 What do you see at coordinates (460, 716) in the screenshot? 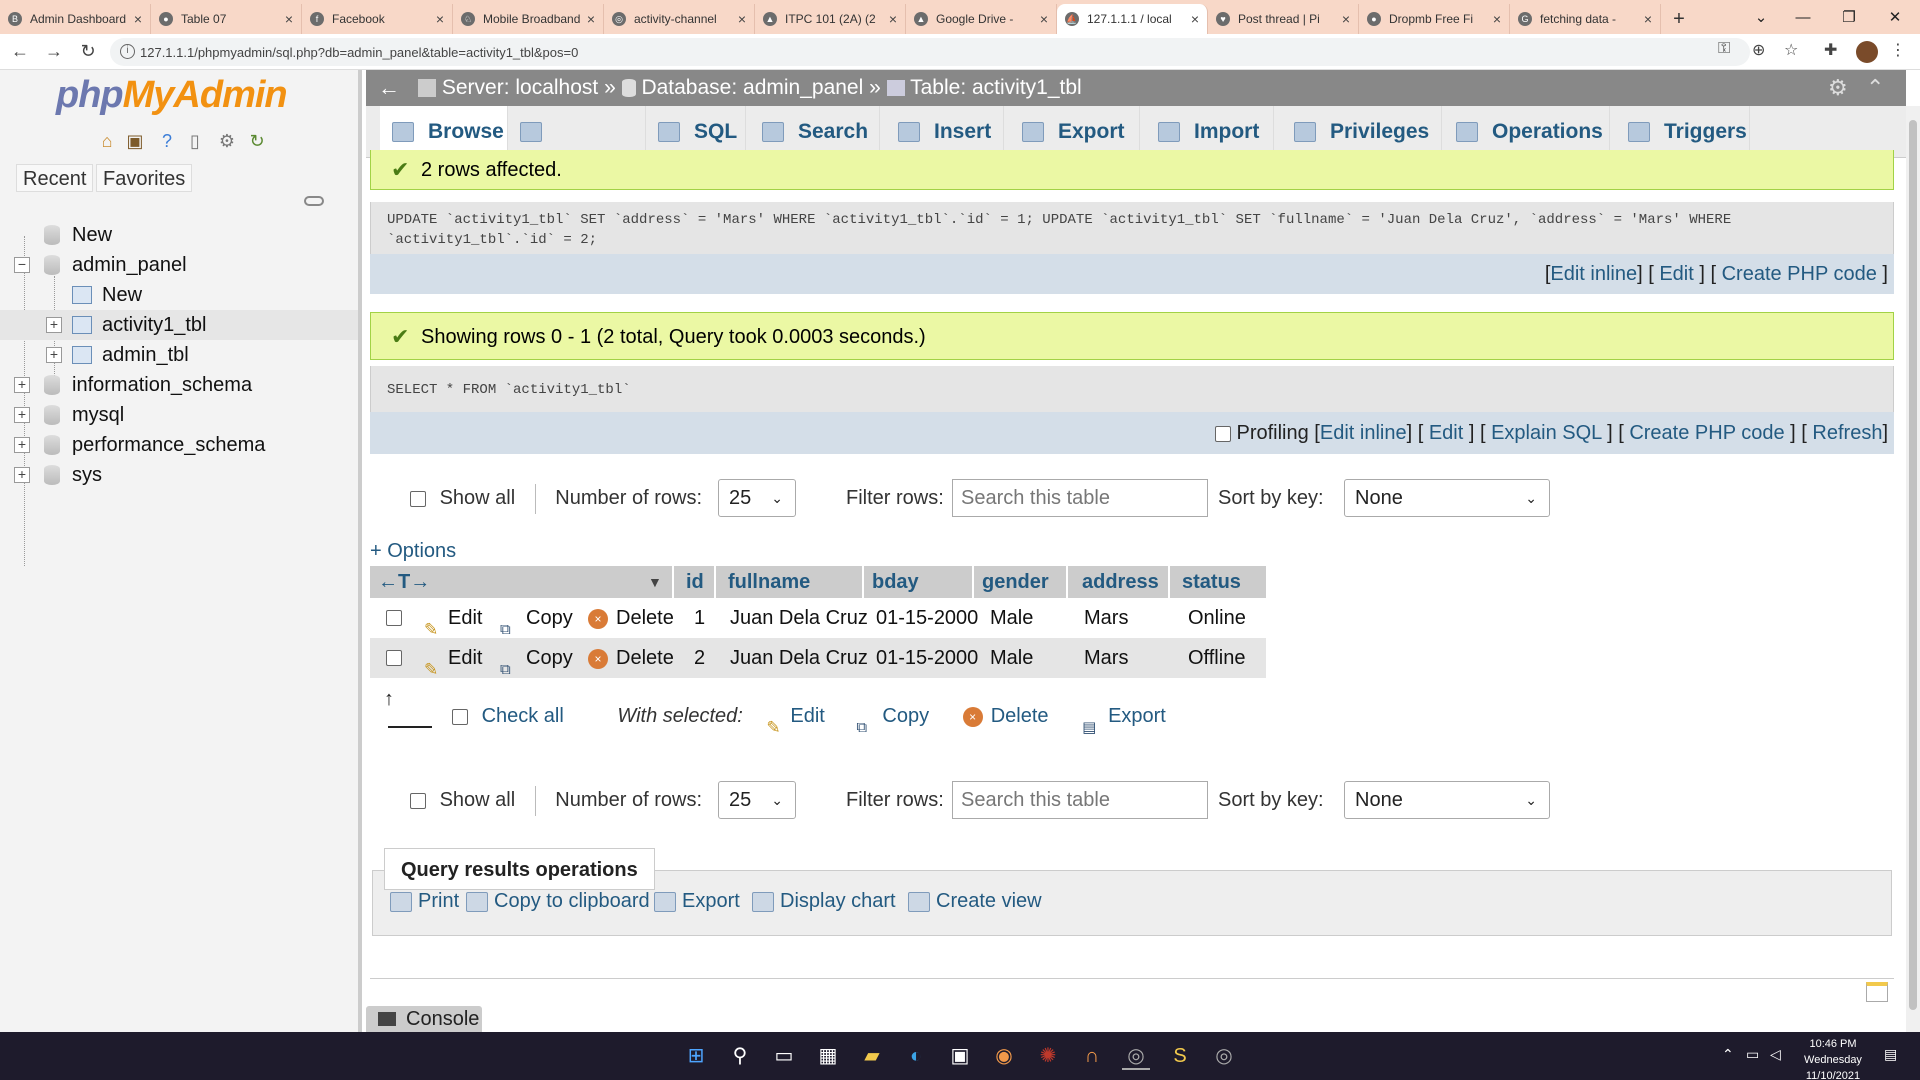
I see `check-all-checkbox` at bounding box center [460, 716].